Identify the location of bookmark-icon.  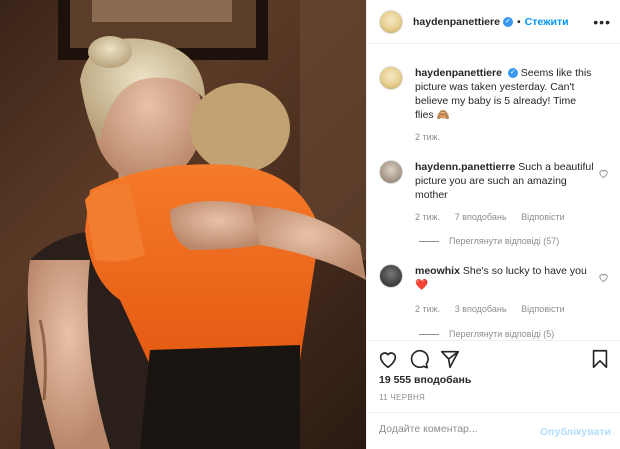
(600, 359).